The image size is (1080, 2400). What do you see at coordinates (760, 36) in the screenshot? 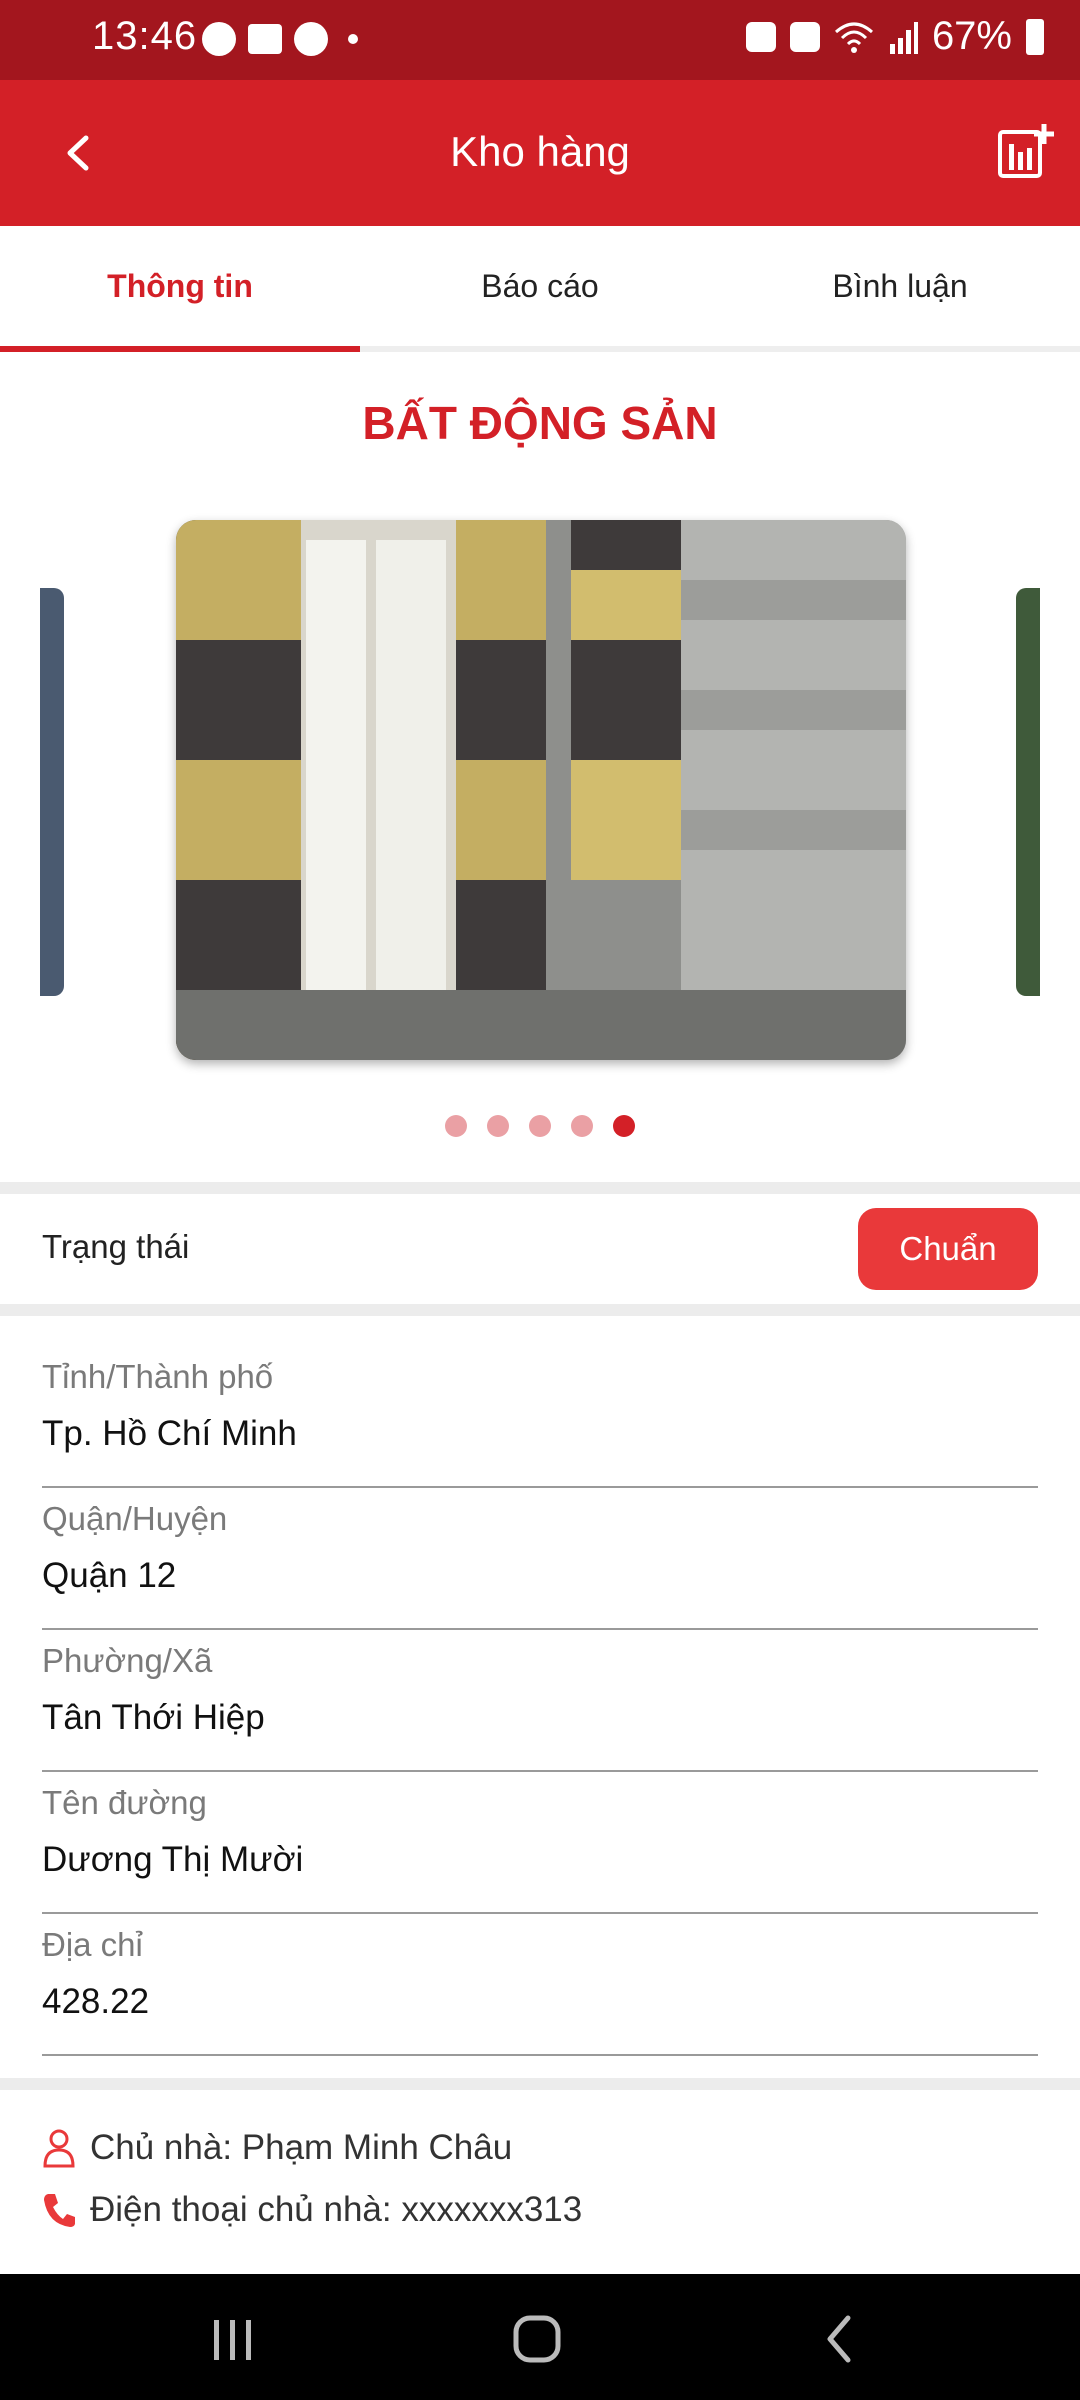
I see `battery-saver-icon` at bounding box center [760, 36].